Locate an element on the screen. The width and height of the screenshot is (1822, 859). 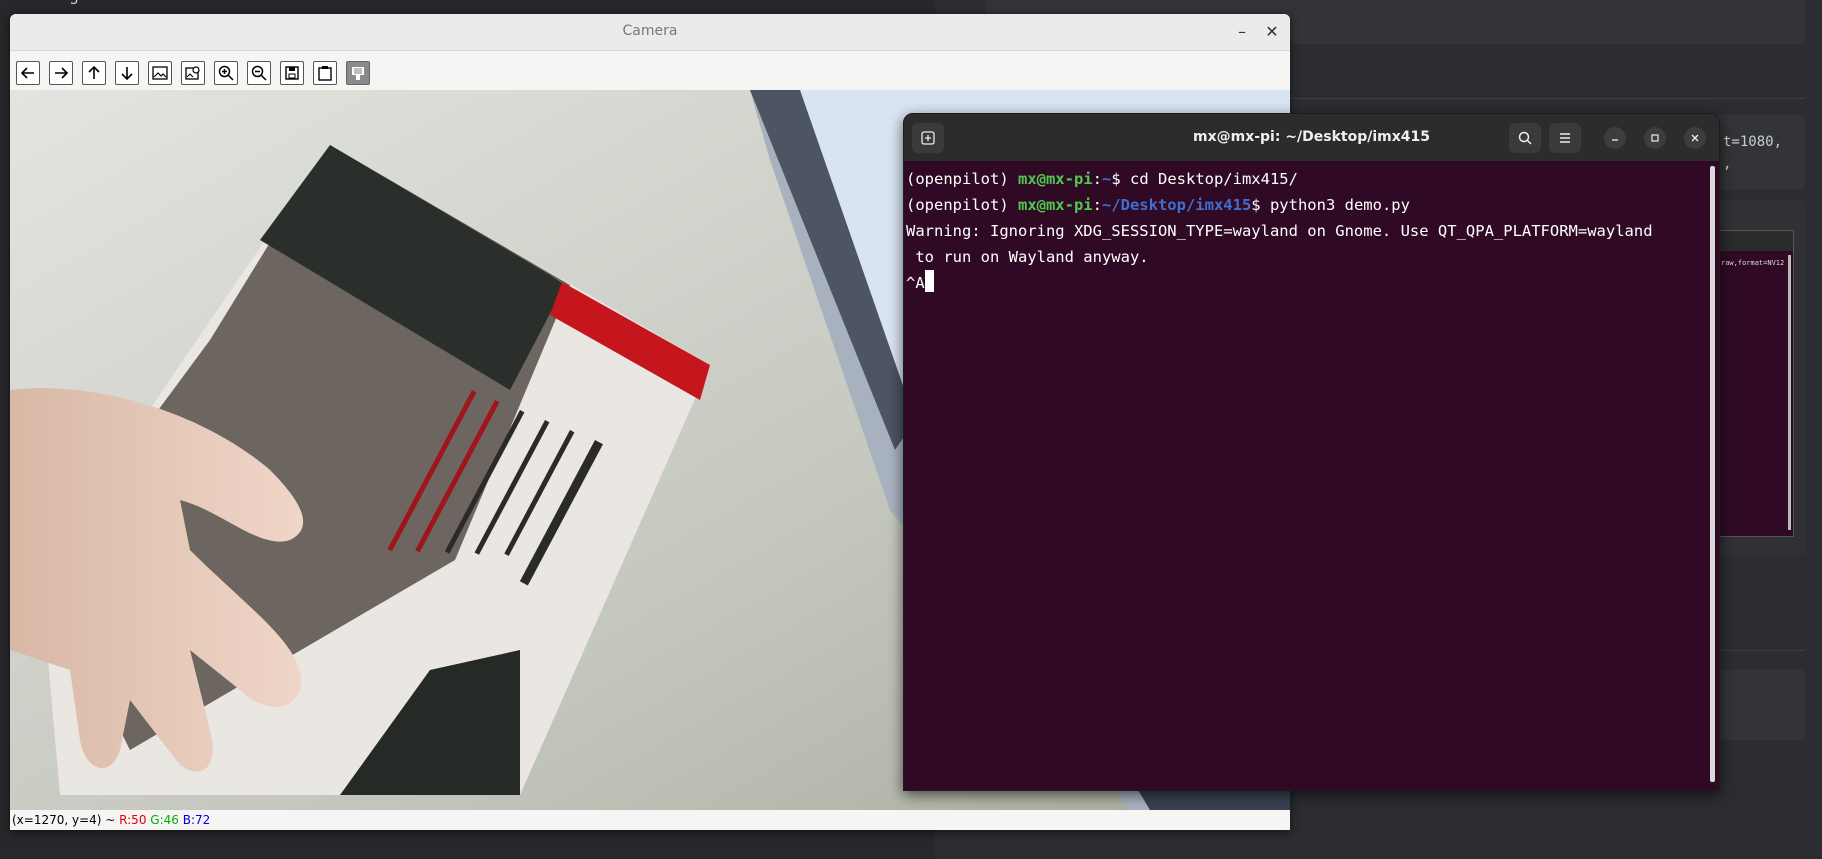
settings-icon is located at coordinates (358, 73).